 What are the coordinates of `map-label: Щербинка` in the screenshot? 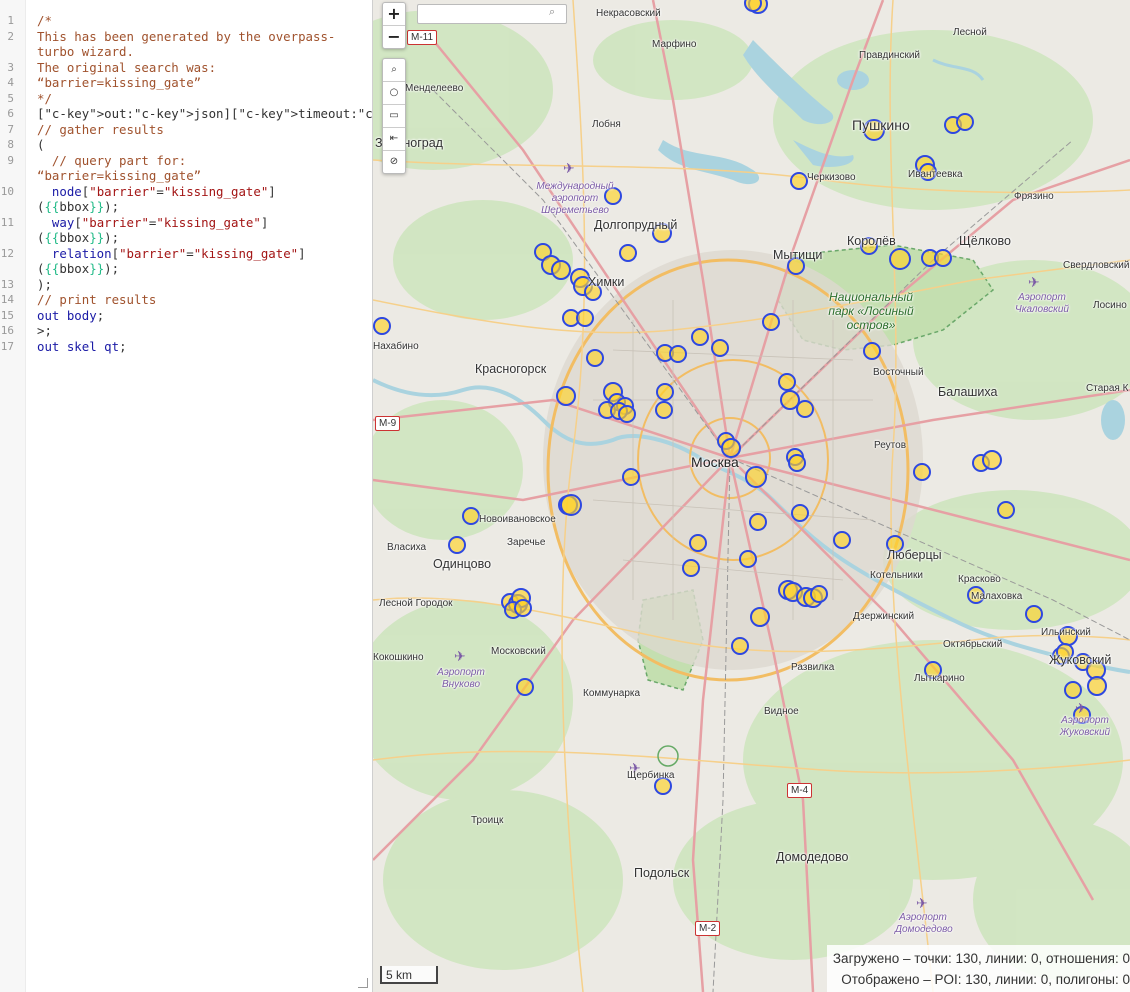 It's located at (651, 775).